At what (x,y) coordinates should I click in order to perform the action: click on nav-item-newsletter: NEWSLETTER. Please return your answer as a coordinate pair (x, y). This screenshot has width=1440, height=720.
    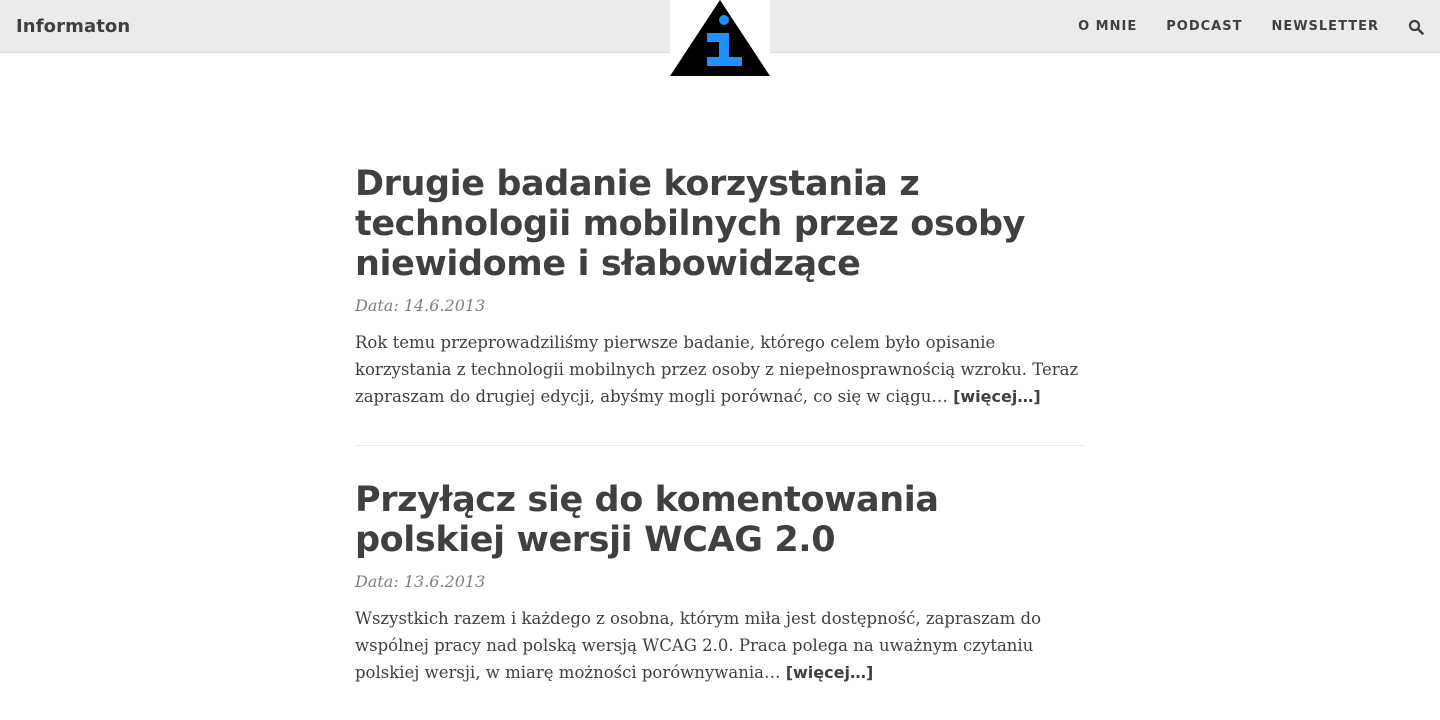
    Looking at the image, I should click on (1325, 26).